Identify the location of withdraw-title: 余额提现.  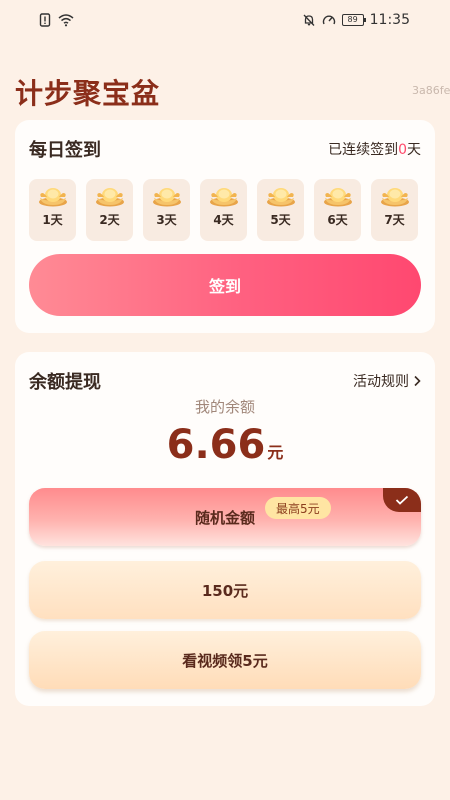
(65, 382).